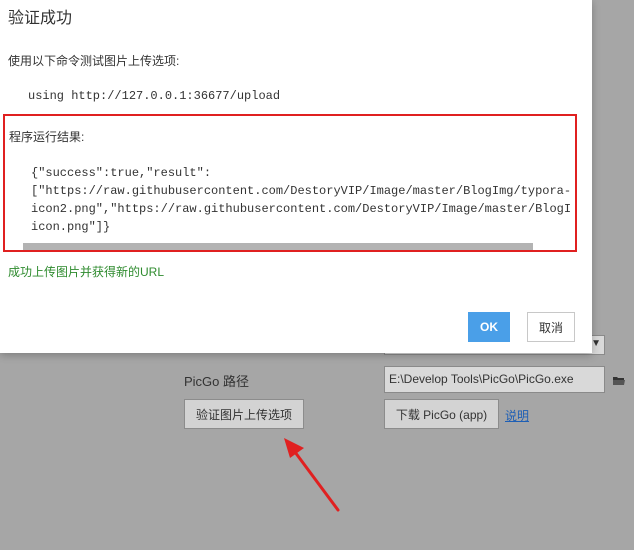 This screenshot has width=634, height=550. I want to click on success-message: 成功上传图片并获得新的URL, so click(86, 272).